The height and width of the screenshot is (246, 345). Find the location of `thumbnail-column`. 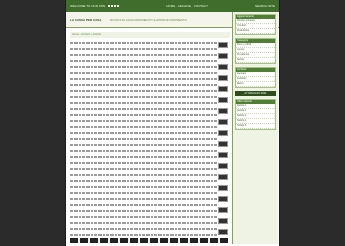

thumbnail-column is located at coordinates (224, 141).